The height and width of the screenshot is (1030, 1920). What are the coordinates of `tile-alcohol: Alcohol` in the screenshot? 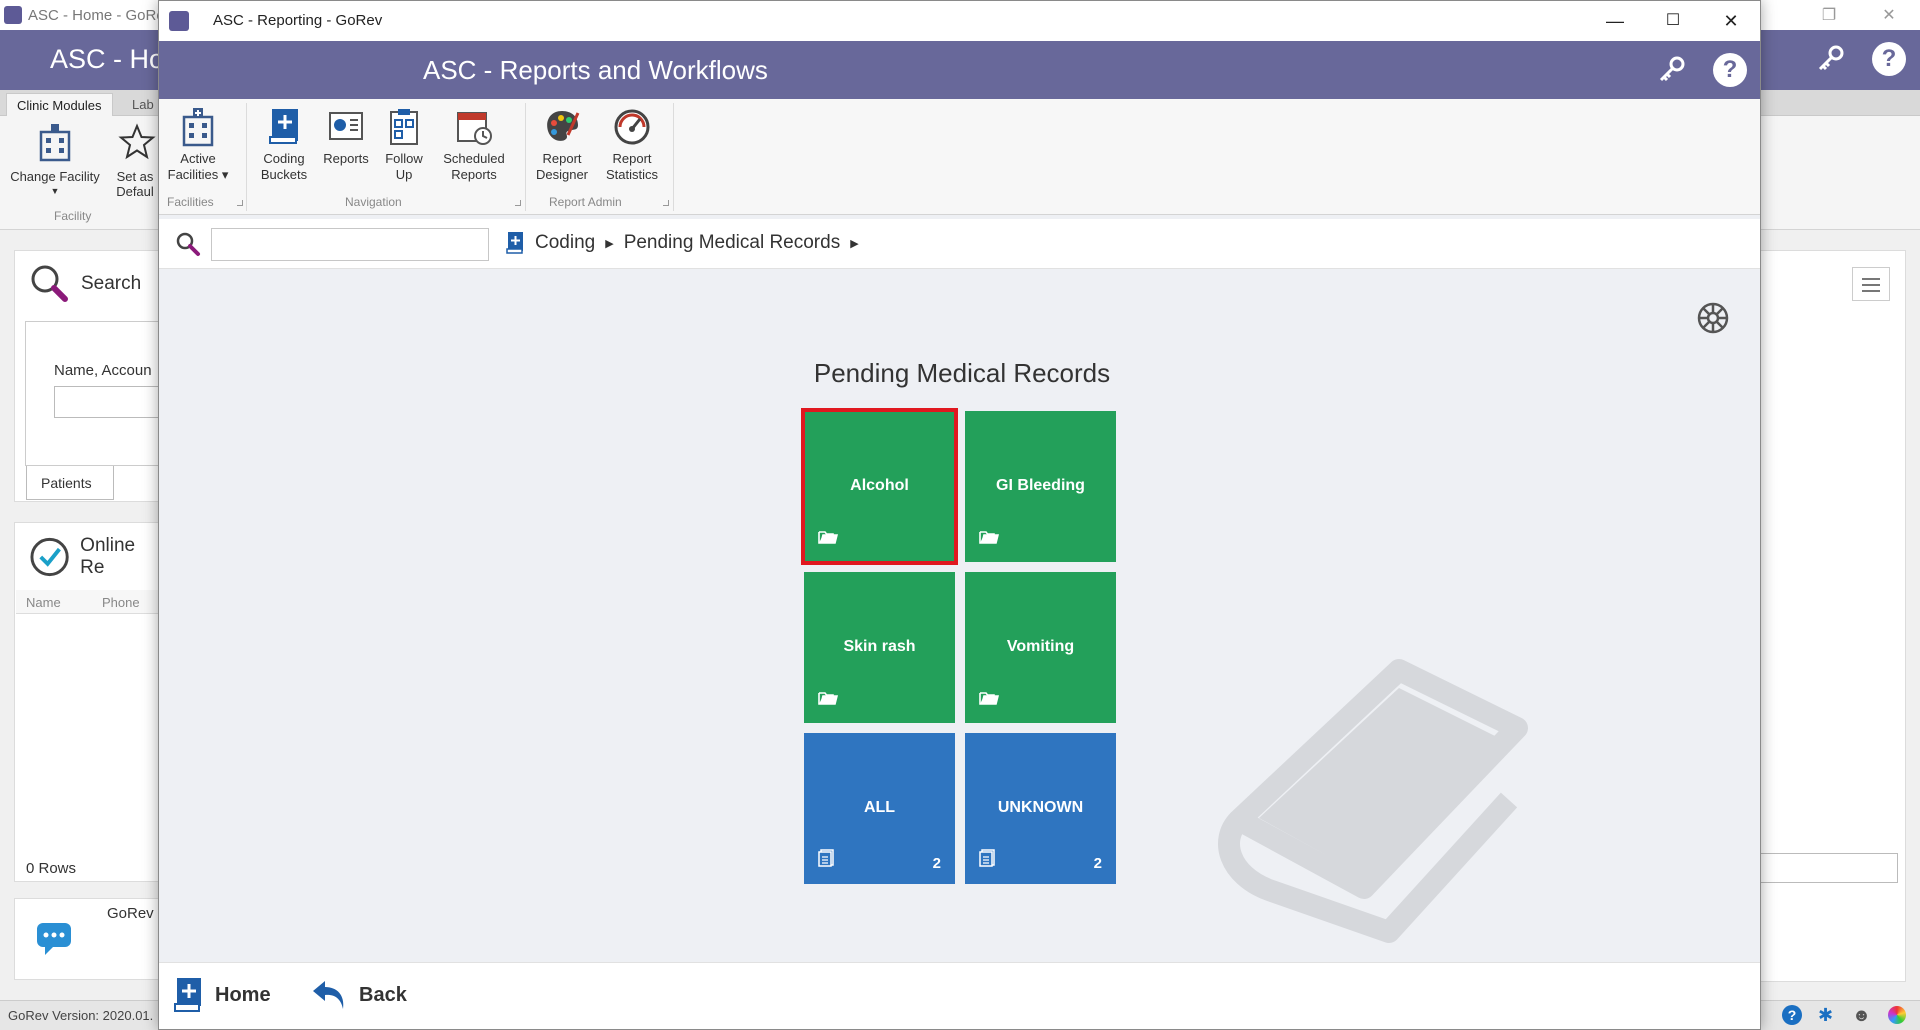 It's located at (879, 486).